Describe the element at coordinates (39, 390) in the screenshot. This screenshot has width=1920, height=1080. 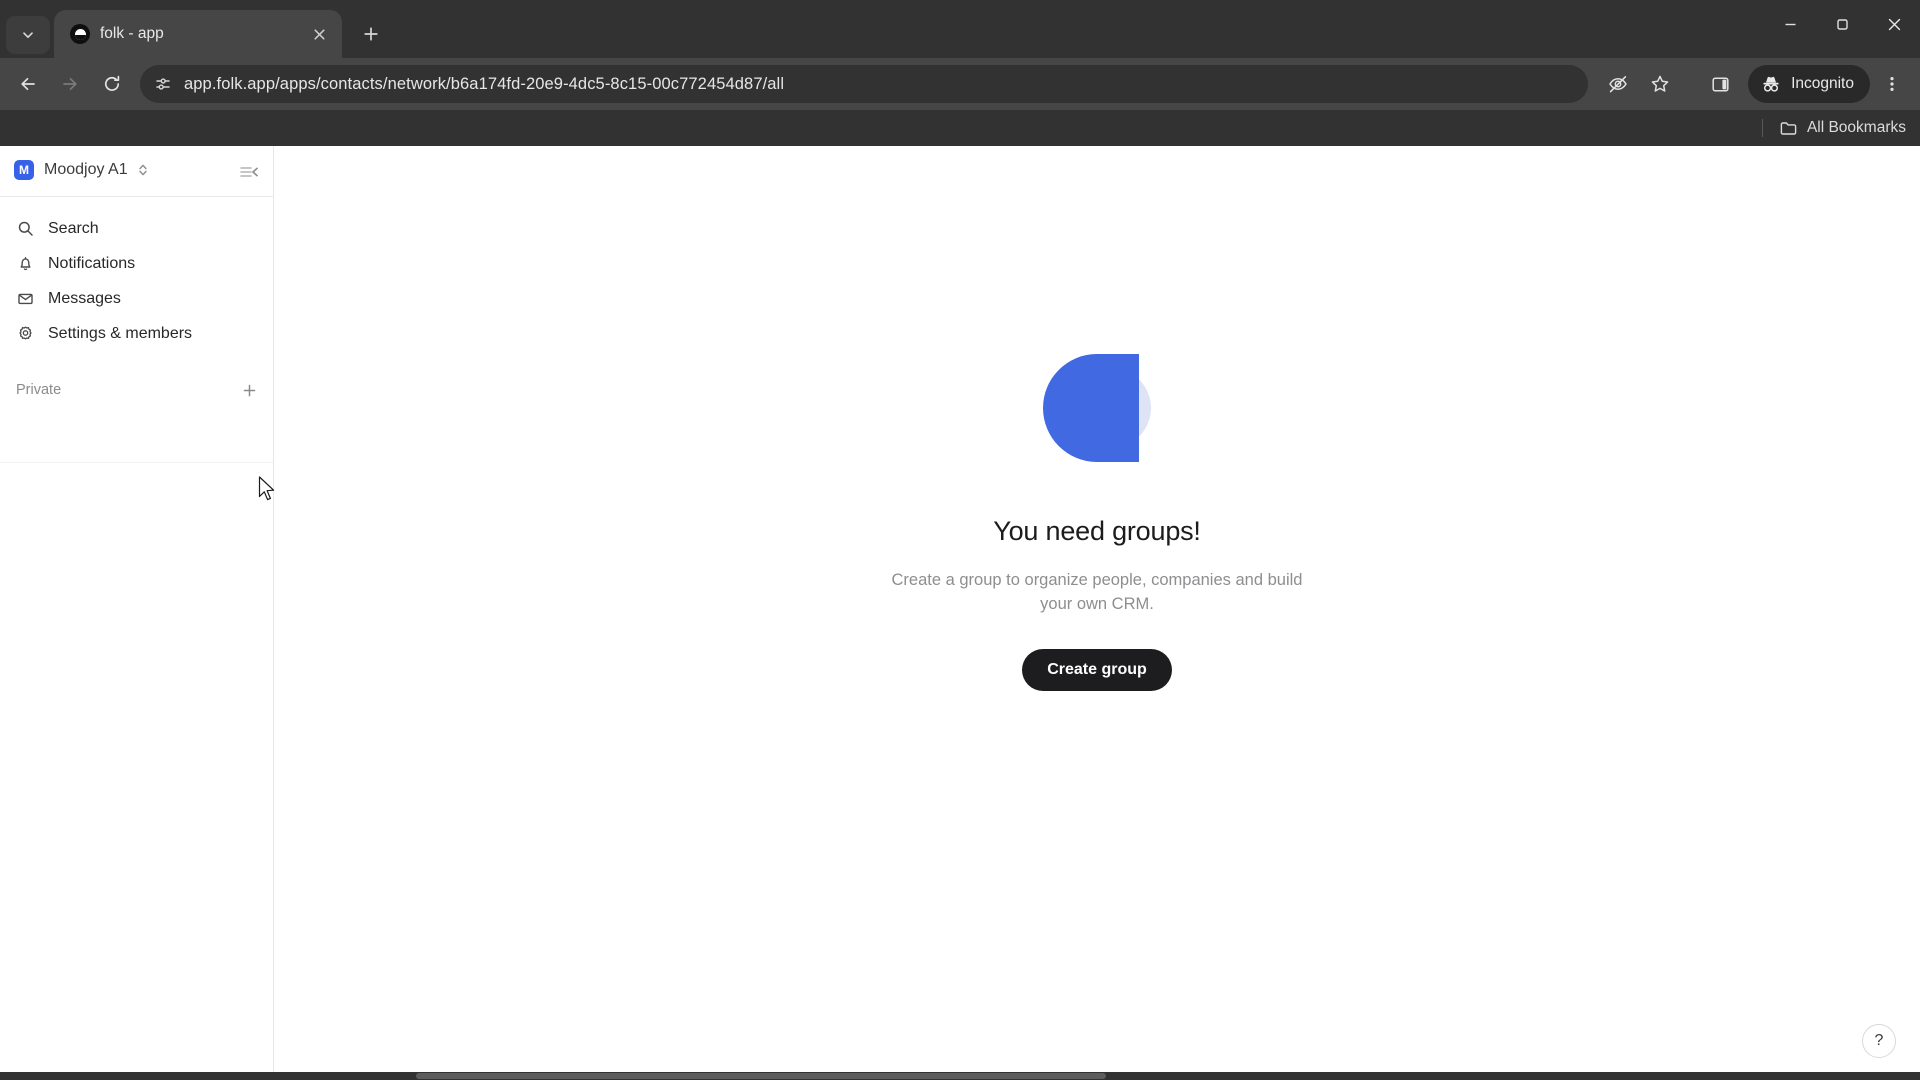
I see `sidebar-section-title: Private` at that location.